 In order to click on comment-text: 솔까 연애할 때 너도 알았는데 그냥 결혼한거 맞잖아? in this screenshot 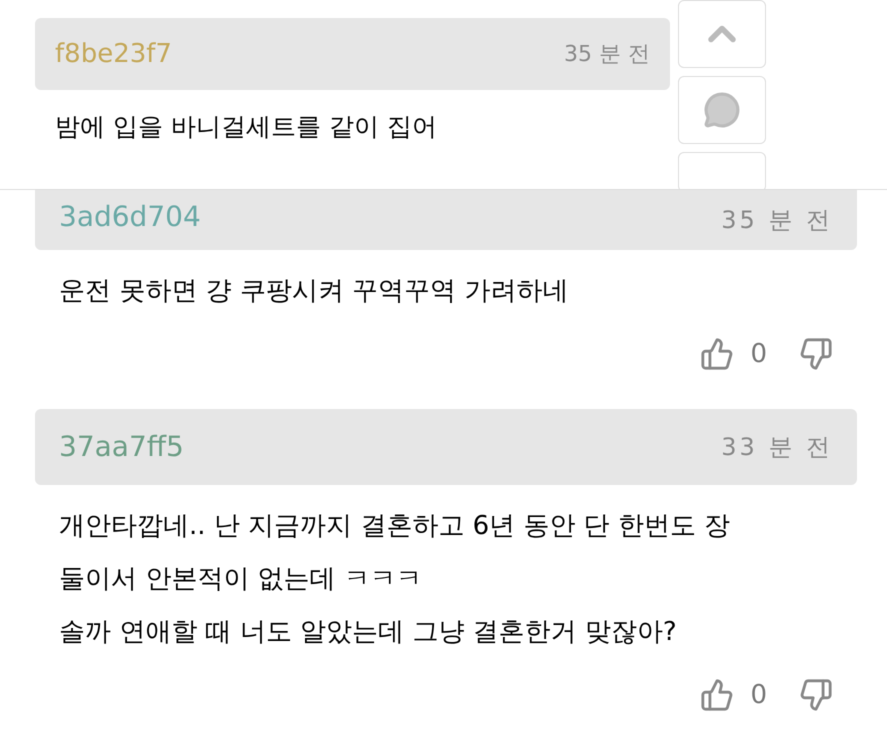, I will do `click(368, 632)`.